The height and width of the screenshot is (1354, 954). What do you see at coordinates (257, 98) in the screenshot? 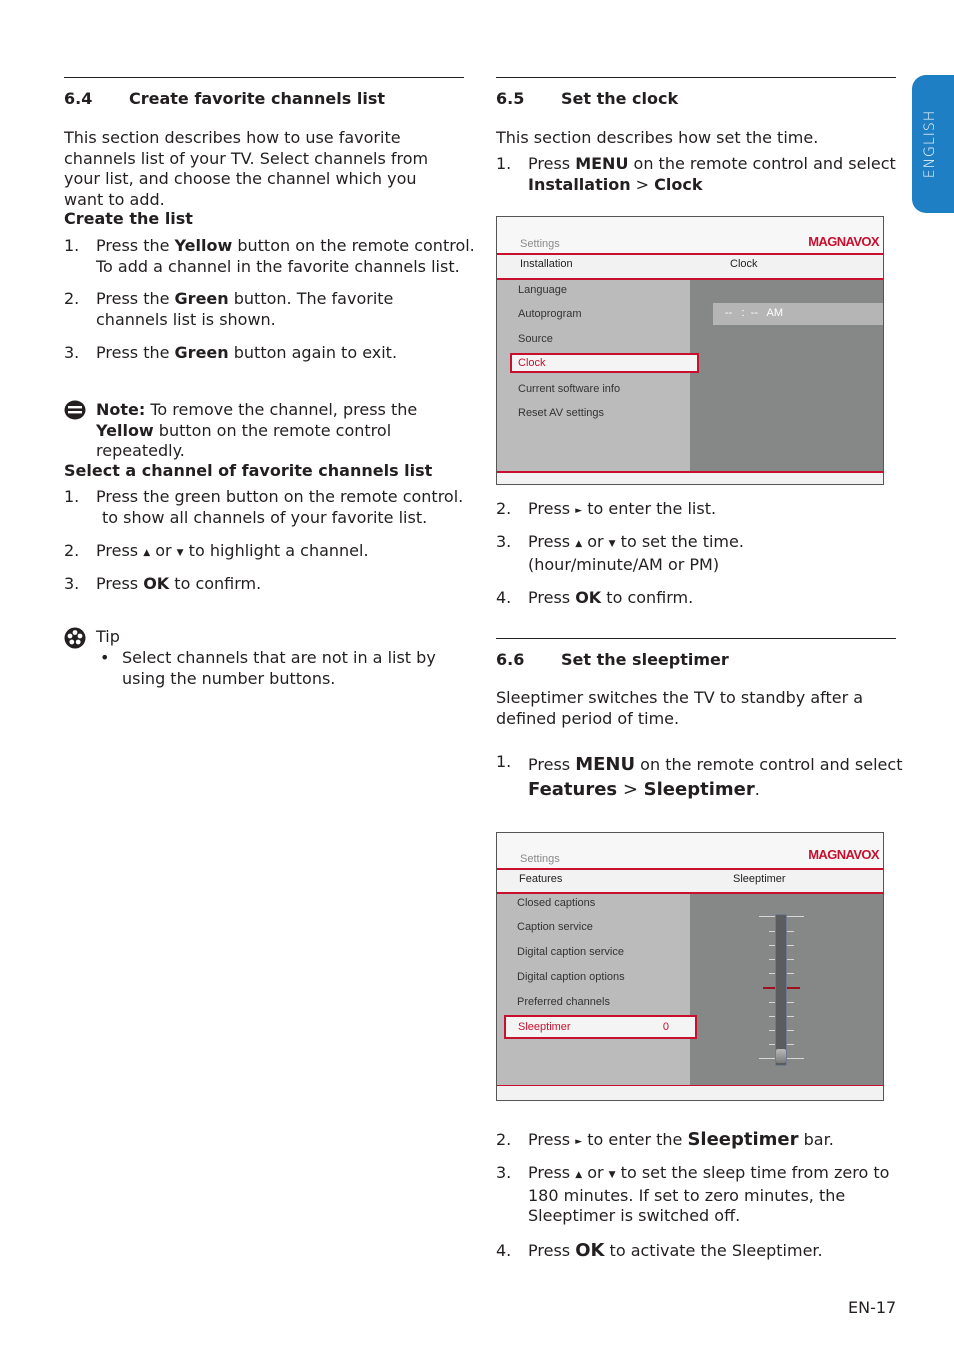
I see `section-title: Create favorite channels list` at bounding box center [257, 98].